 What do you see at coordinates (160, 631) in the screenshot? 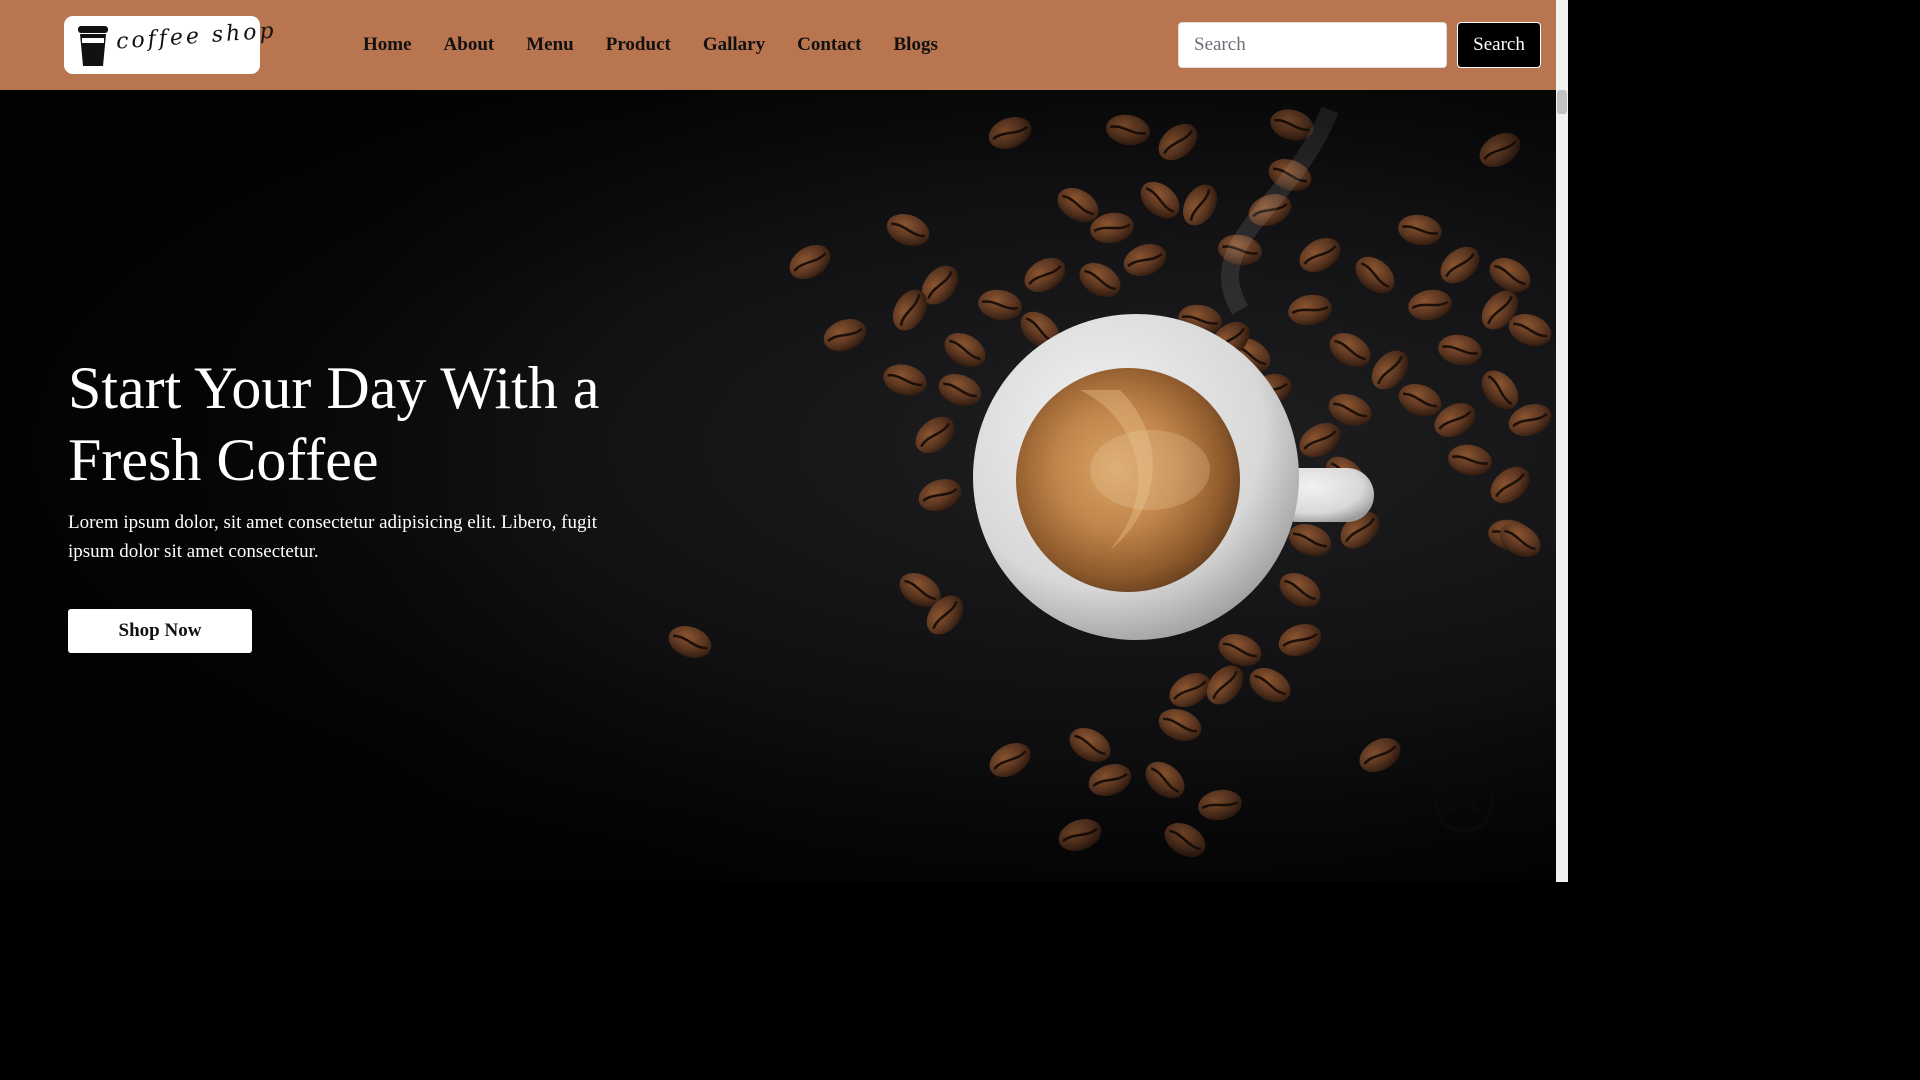
I see `shop-now-button: Shop Now` at bounding box center [160, 631].